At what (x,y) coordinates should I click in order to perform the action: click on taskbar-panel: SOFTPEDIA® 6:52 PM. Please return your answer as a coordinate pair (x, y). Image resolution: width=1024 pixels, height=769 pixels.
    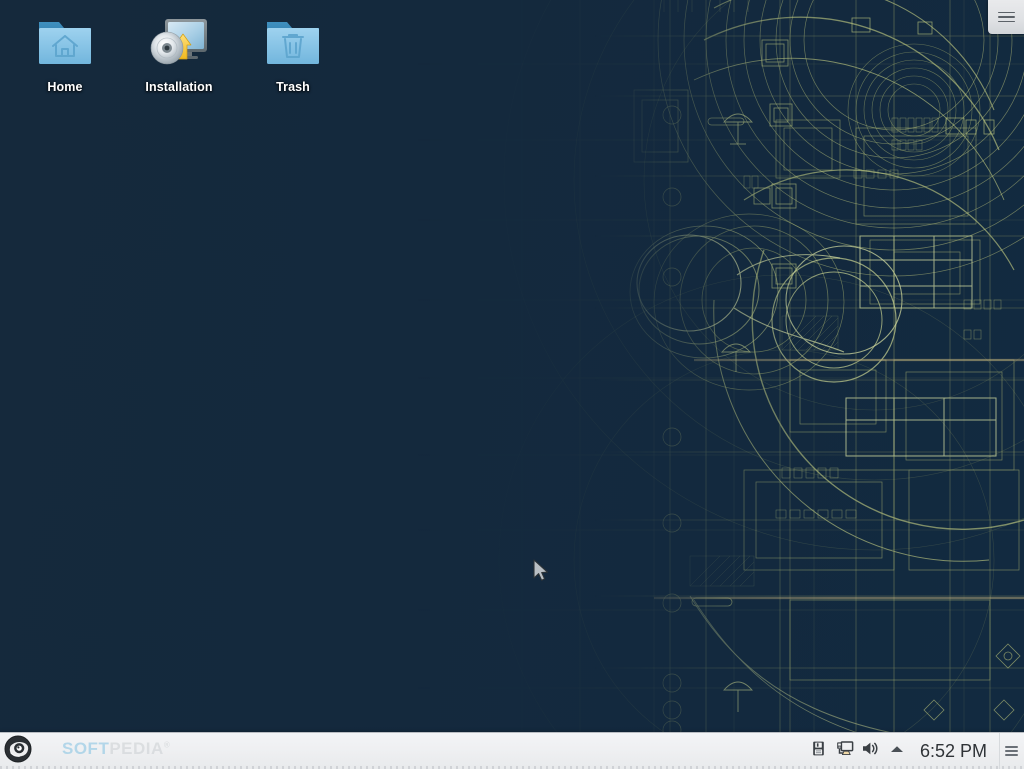
    Looking at the image, I should click on (512, 750).